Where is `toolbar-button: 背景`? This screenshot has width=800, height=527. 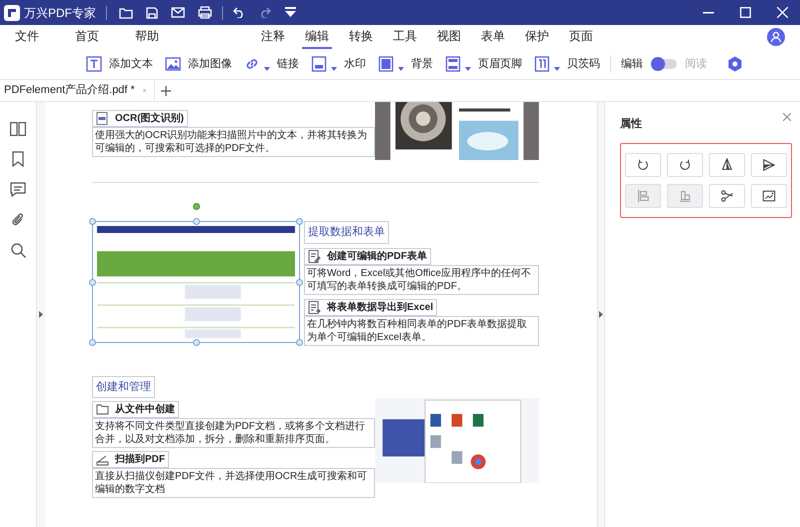
toolbar-button: 背景 is located at coordinates (405, 64).